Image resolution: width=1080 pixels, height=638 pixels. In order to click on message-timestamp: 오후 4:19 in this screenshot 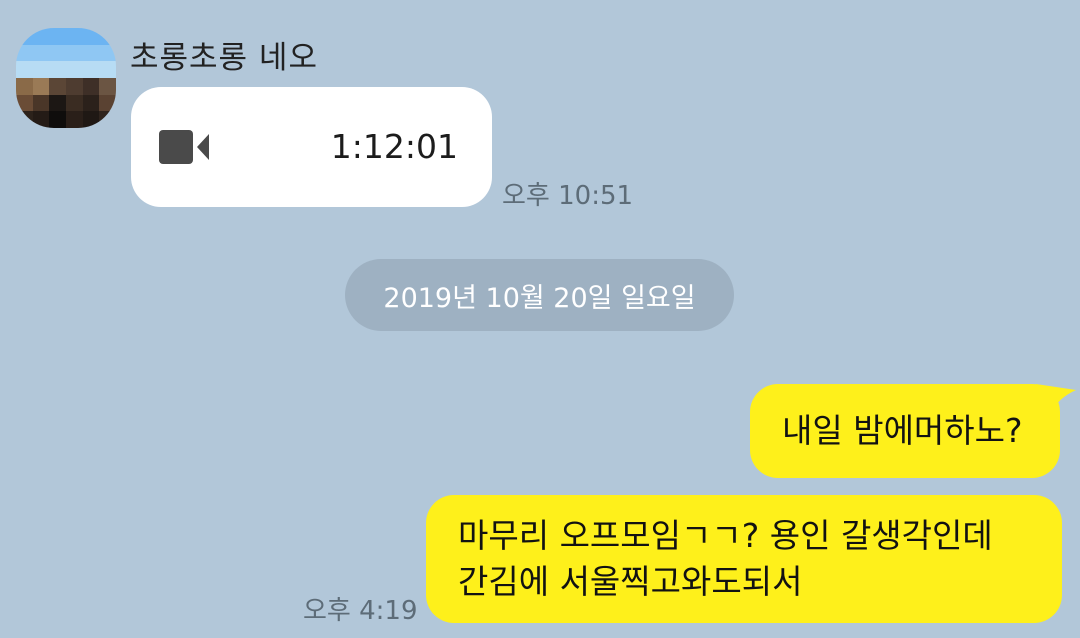, I will do `click(360, 611)`.